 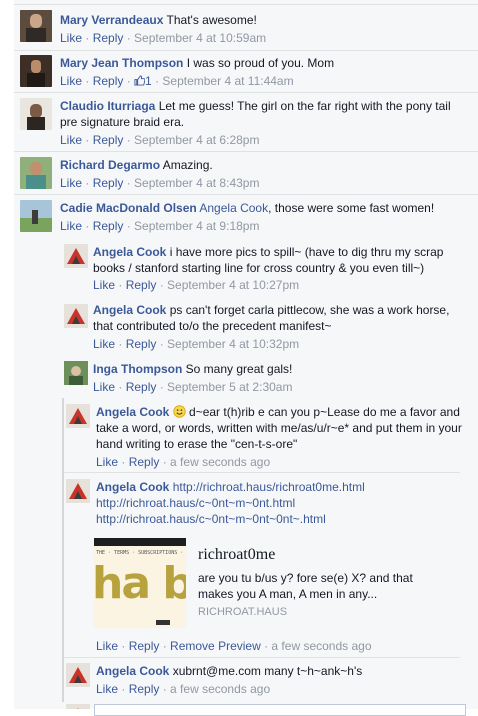 I want to click on commenter-name: Claudio Iturriaga, so click(x=107, y=106).